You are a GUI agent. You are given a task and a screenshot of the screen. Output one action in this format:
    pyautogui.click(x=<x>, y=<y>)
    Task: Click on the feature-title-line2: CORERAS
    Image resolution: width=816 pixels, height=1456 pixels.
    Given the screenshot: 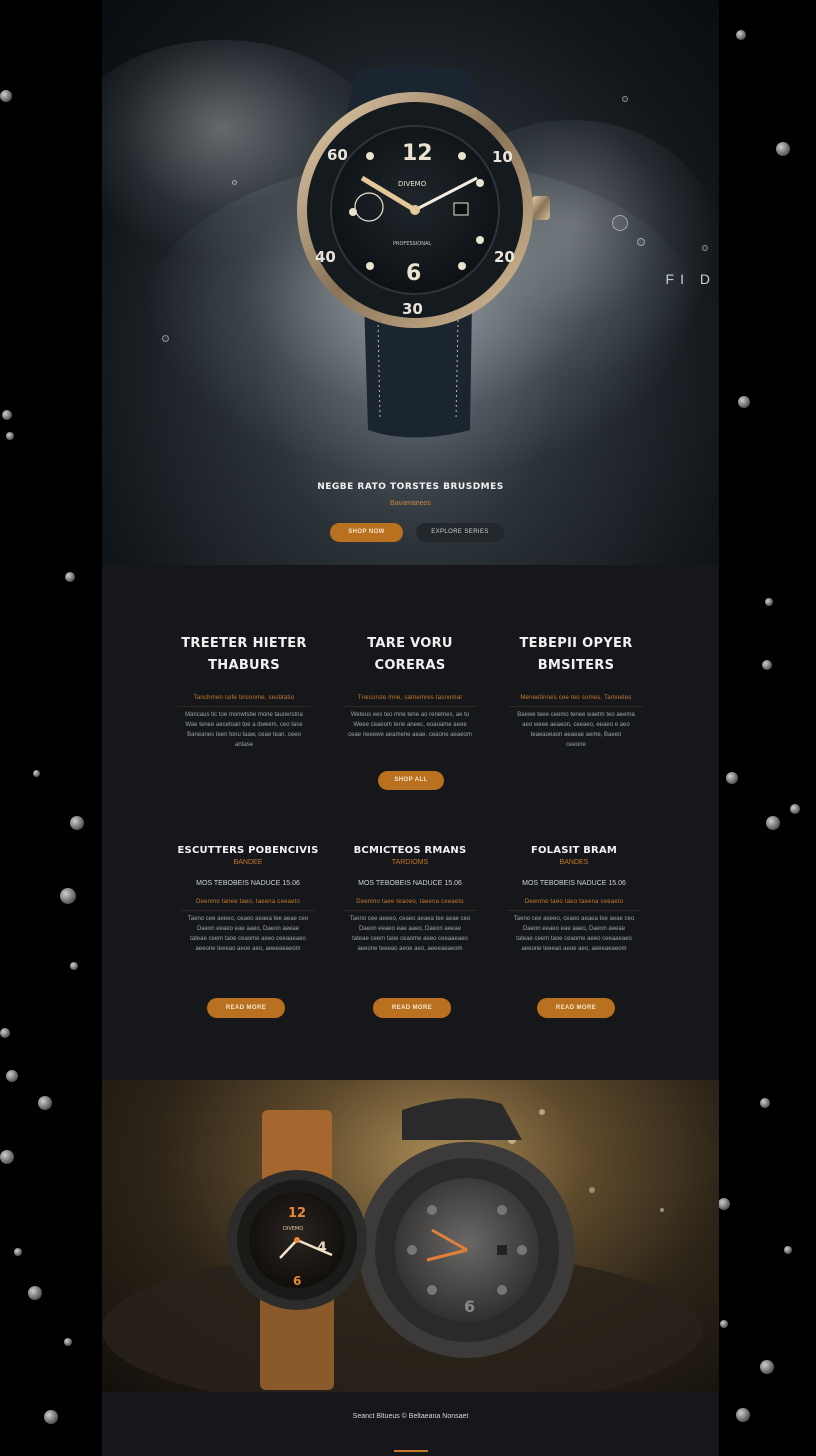 What is the action you would take?
    pyautogui.click(x=410, y=665)
    